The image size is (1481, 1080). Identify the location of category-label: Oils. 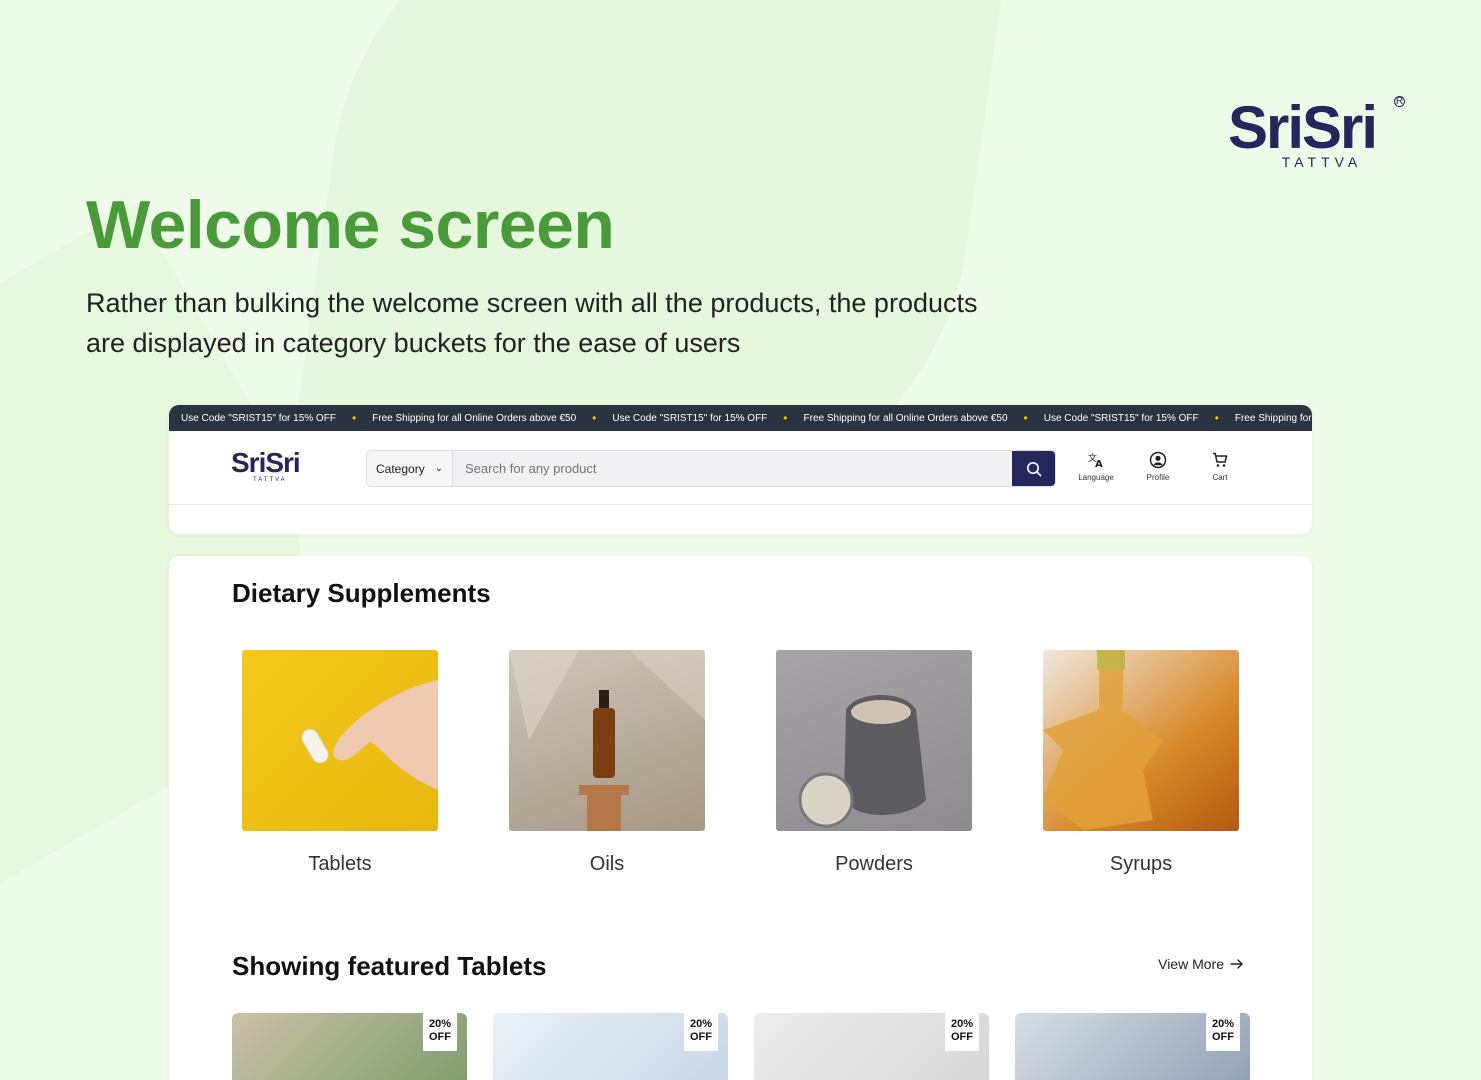
(607, 864).